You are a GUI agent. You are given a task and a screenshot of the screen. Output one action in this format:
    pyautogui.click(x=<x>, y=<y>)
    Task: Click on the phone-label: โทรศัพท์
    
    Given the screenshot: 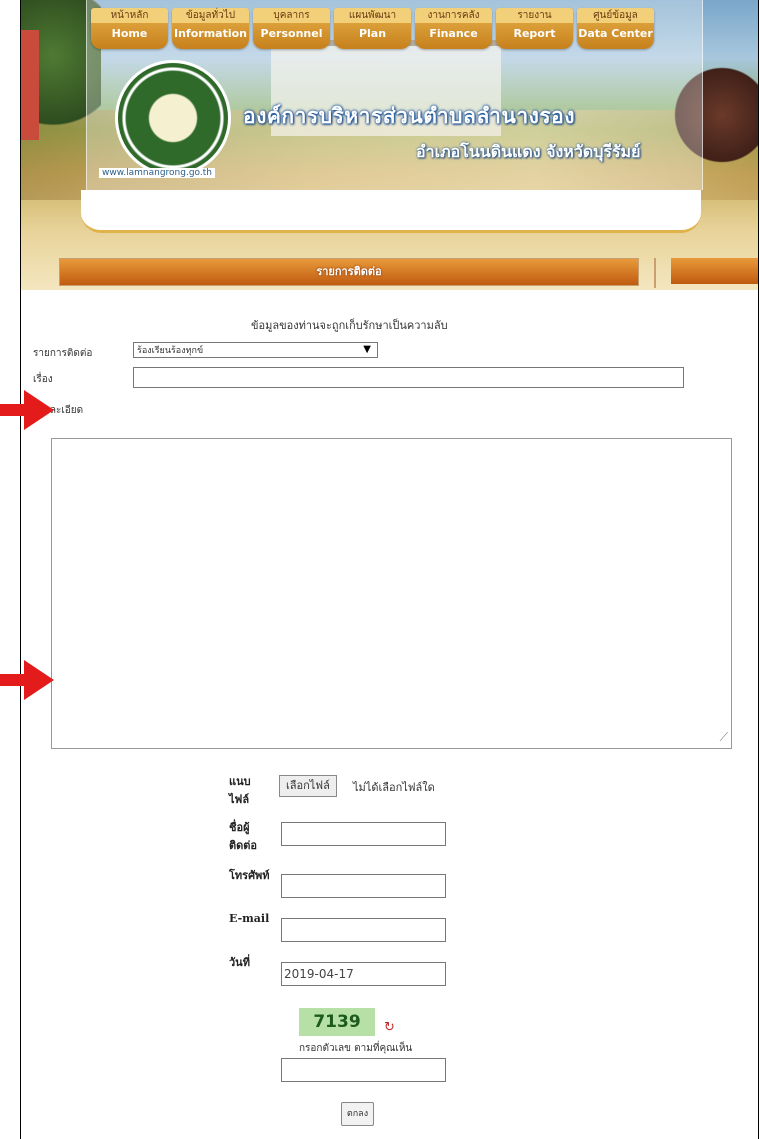 What is the action you would take?
    pyautogui.click(x=249, y=875)
    